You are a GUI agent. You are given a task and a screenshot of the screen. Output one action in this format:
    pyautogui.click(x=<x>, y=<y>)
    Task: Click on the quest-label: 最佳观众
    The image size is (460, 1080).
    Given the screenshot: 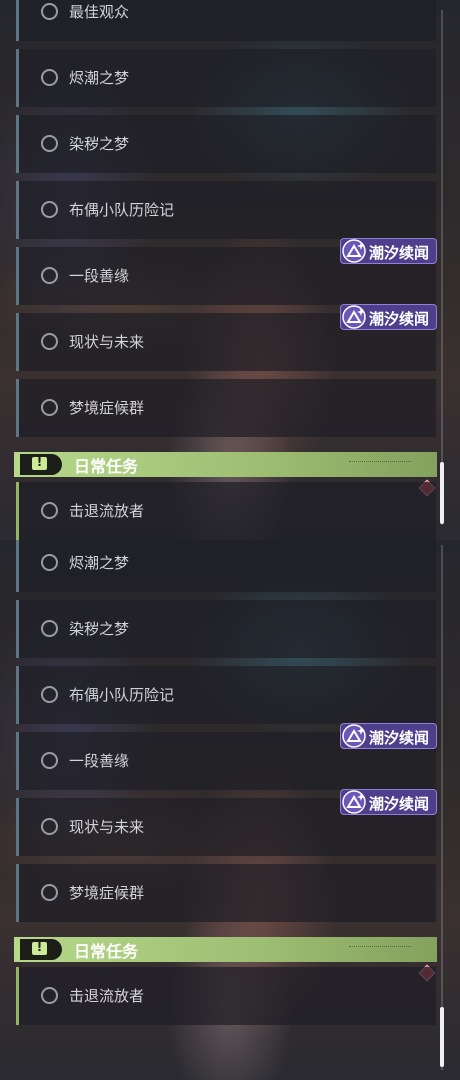 What is the action you would take?
    pyautogui.click(x=99, y=12)
    